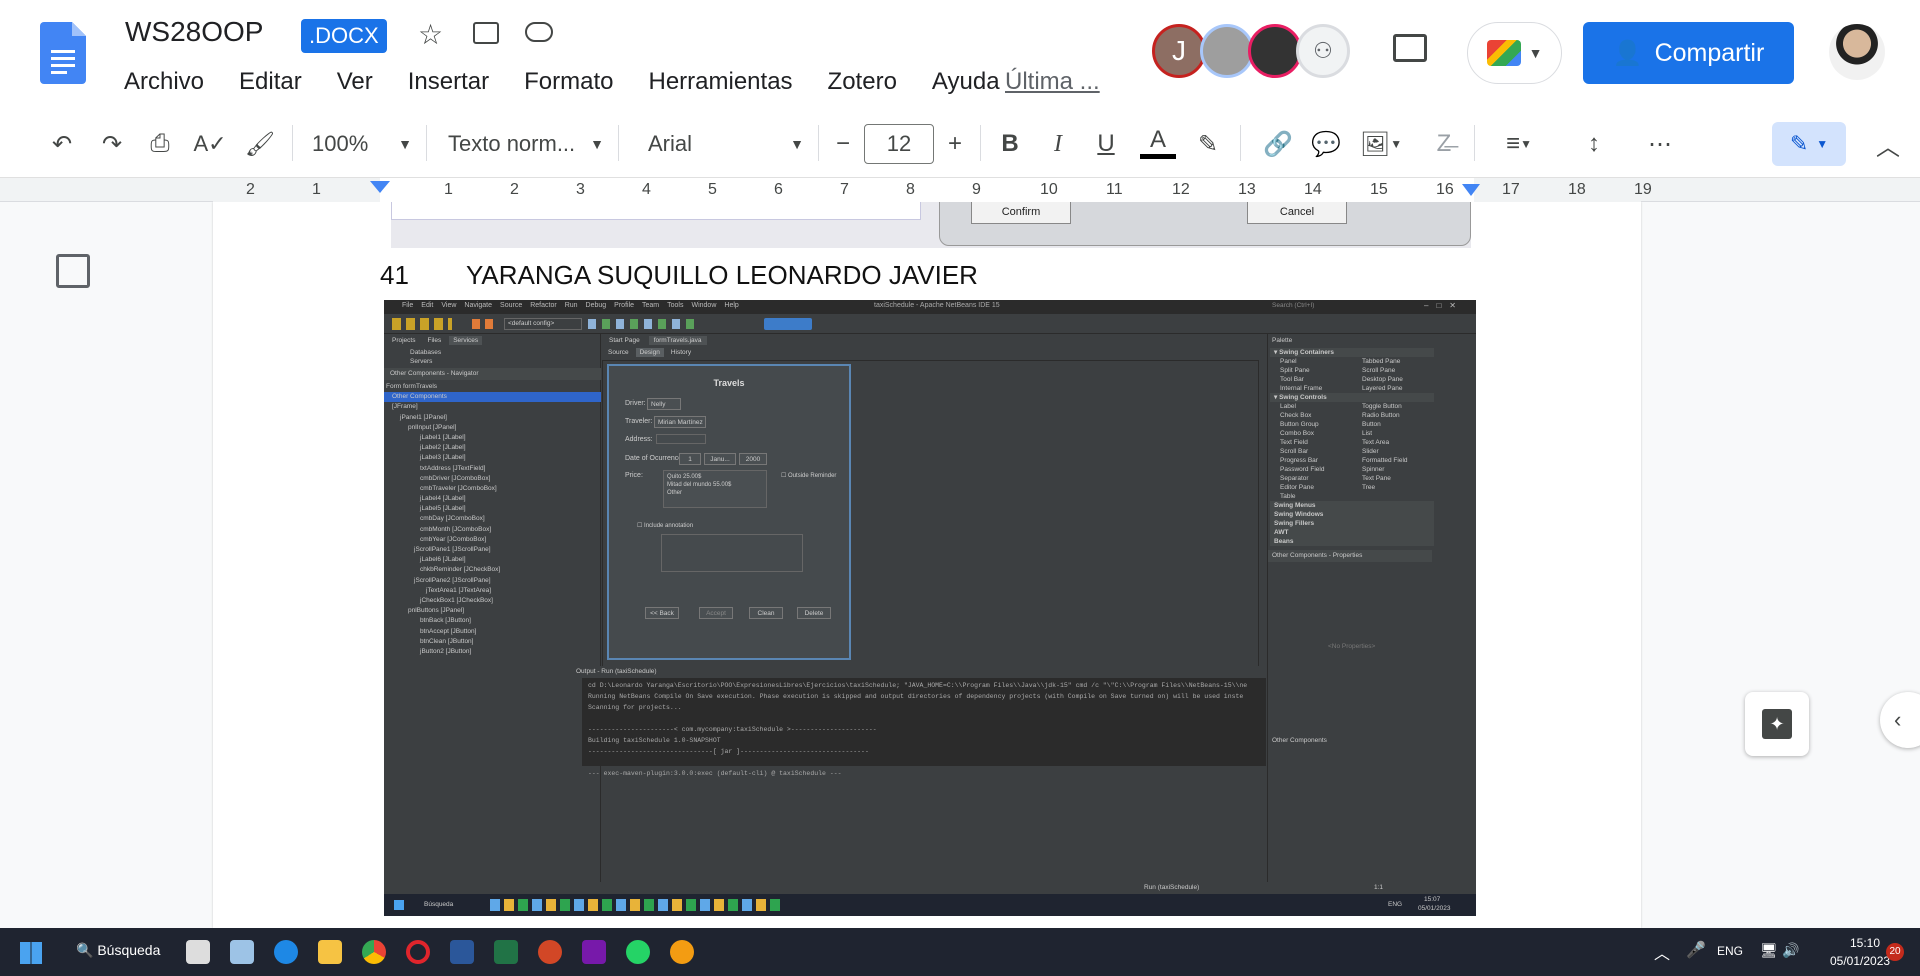 The height and width of the screenshot is (976, 1920). I want to click on menu-formato: Formato, so click(568, 82).